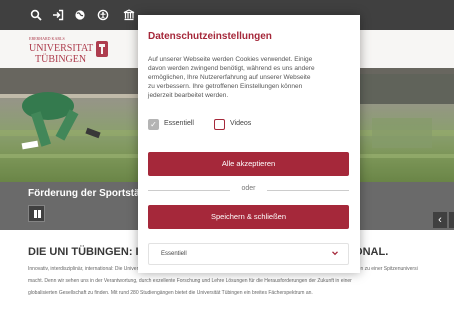 The width and height of the screenshot is (454, 331). Describe the element at coordinates (188, 95) in the screenshot. I see `description-line: jederzeit bearbeitet werden.` at that location.